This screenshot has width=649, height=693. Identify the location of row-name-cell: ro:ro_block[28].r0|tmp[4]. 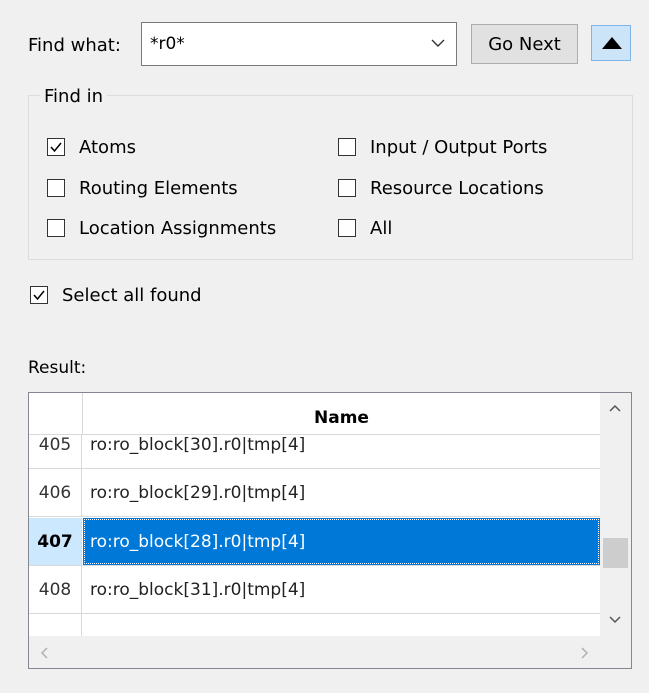
(341, 541).